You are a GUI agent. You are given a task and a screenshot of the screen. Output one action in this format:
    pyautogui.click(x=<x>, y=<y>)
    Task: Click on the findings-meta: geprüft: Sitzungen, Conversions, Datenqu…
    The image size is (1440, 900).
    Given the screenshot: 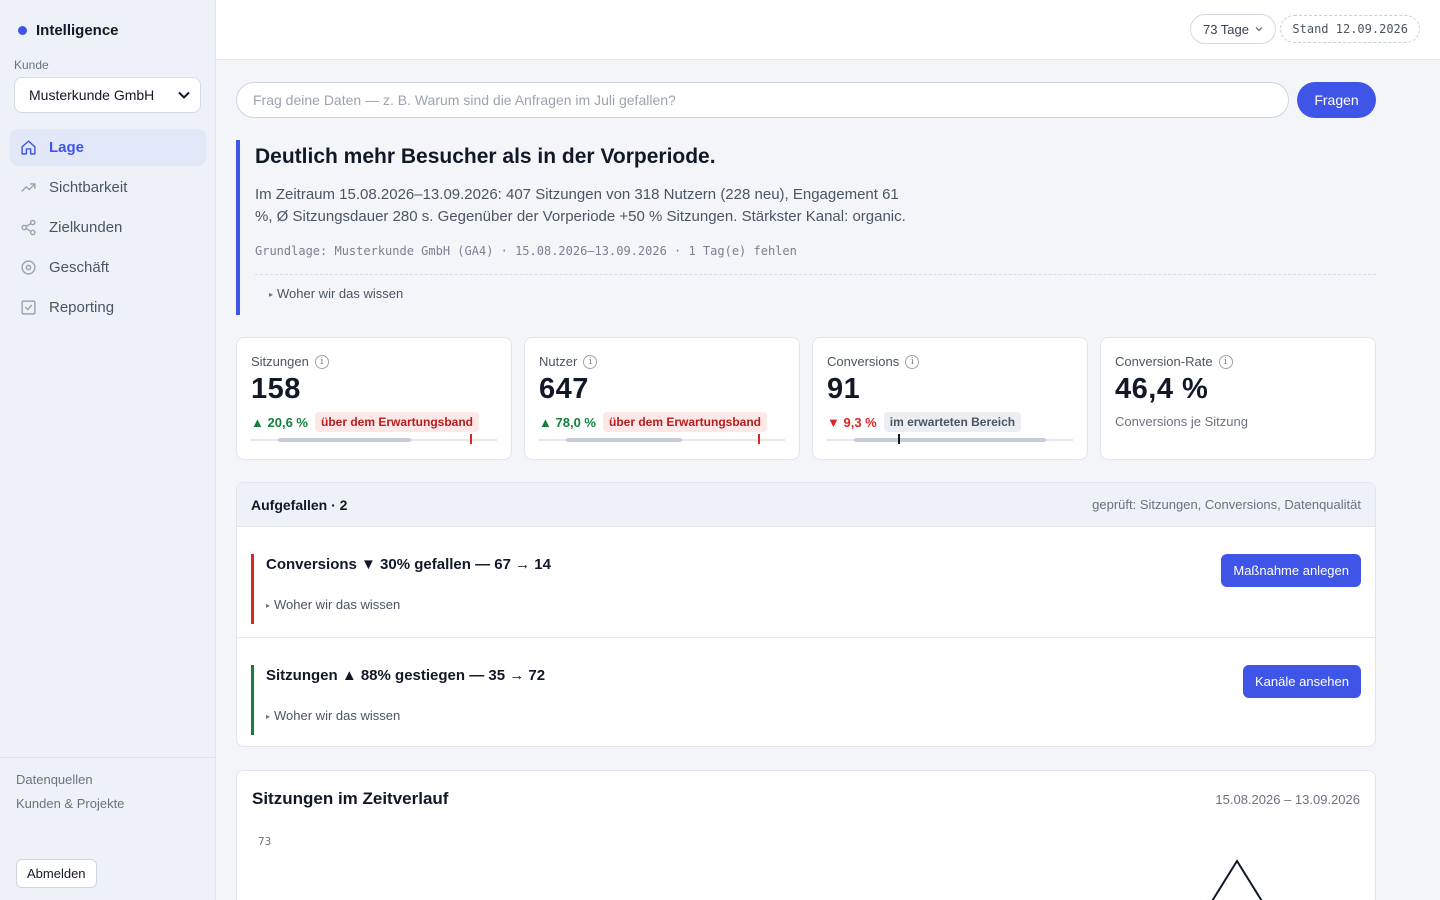 What is the action you would take?
    pyautogui.click(x=1226, y=504)
    